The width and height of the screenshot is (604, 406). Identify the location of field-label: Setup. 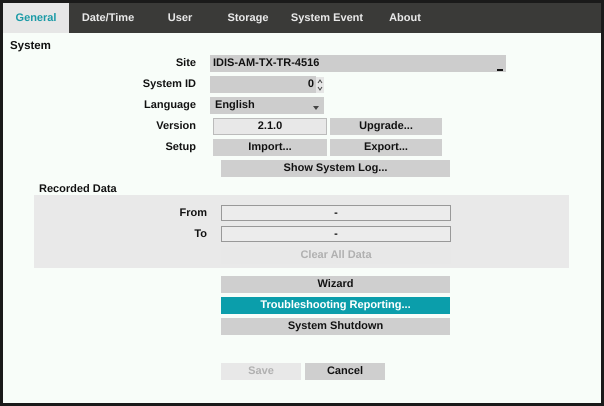
(180, 148).